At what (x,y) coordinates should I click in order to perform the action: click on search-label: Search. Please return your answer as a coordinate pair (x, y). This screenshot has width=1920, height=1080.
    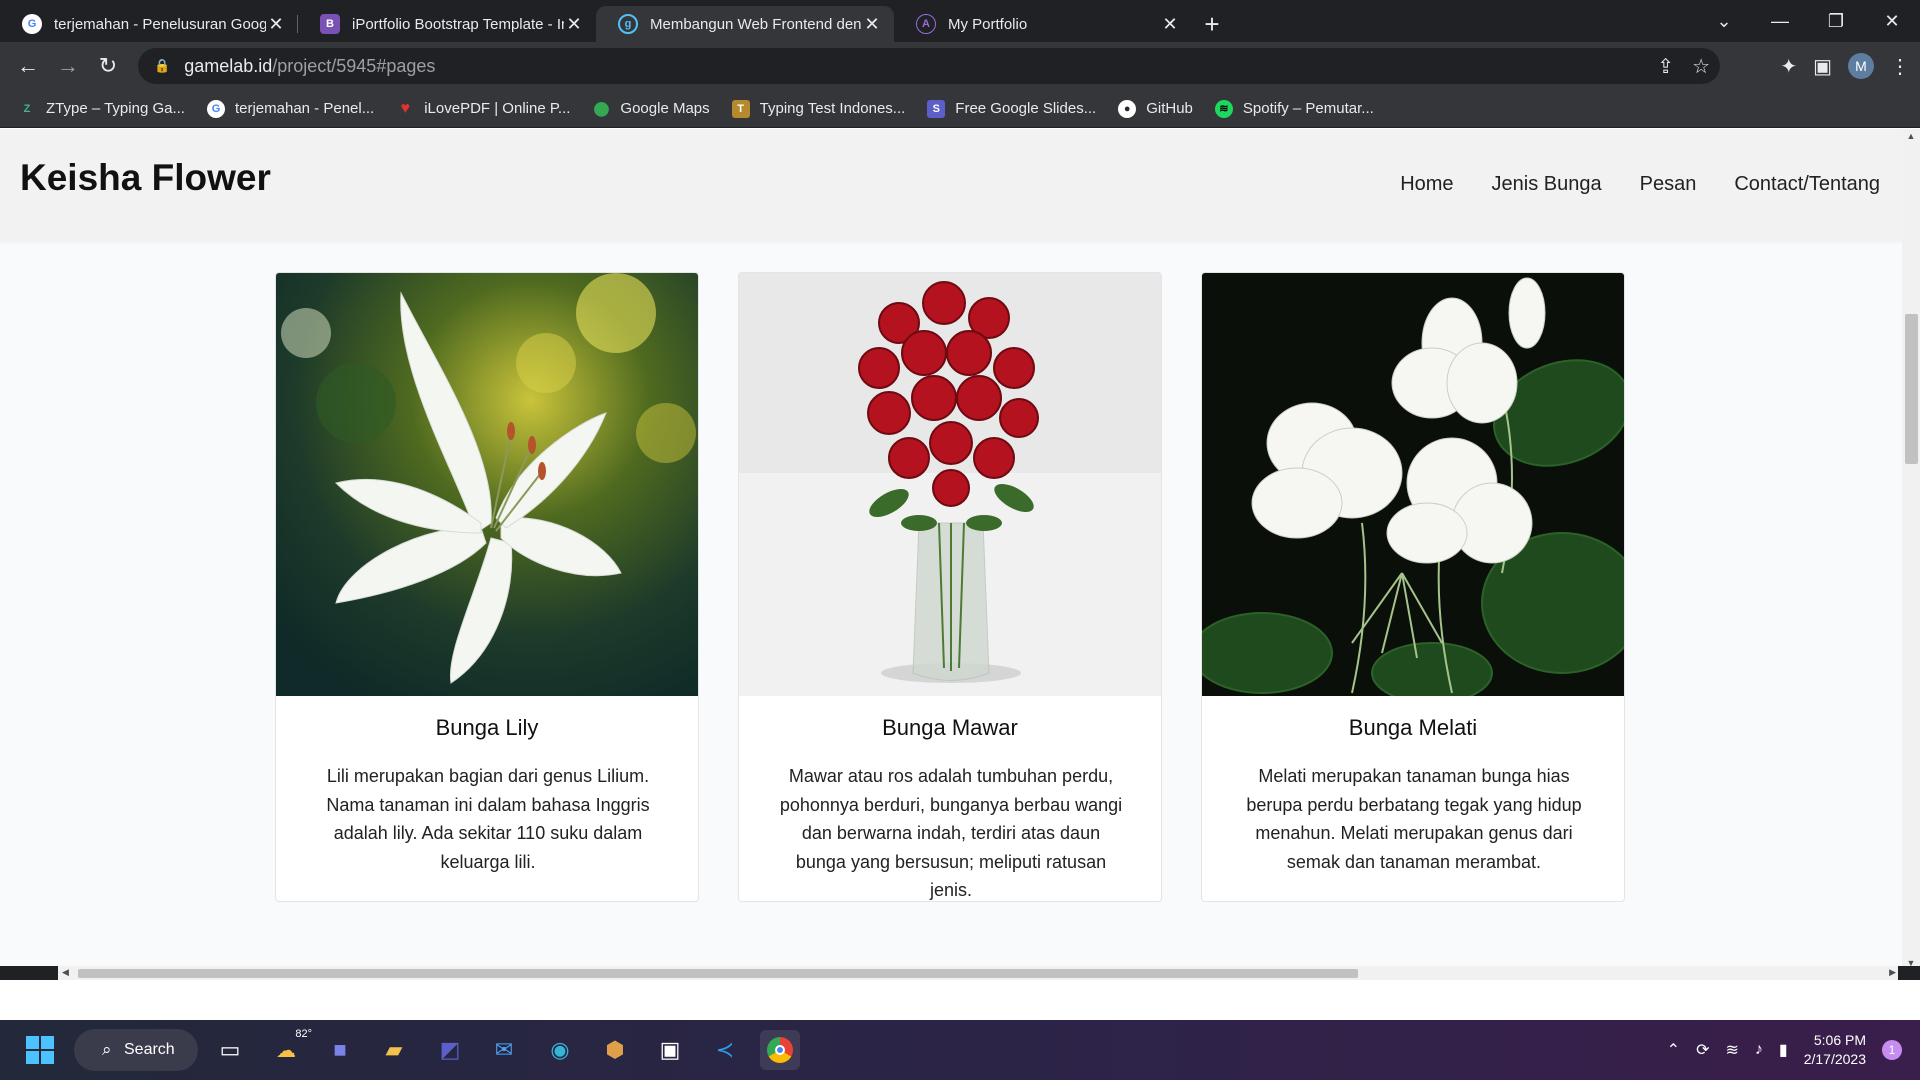
    Looking at the image, I should click on (149, 1049).